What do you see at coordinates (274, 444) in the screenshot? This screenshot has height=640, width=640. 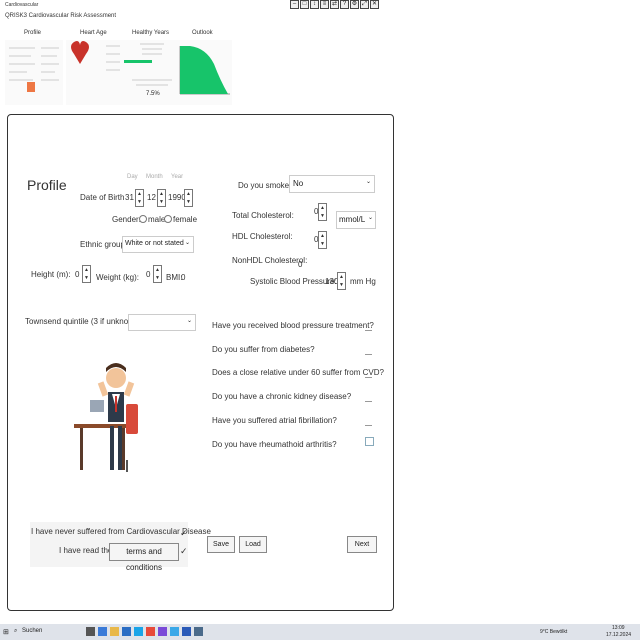 I see `question-rheumatoid: Do you have rheumathoid arthritis?` at bounding box center [274, 444].